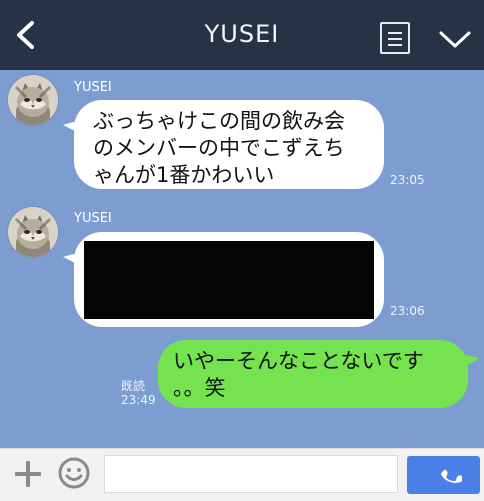  What do you see at coordinates (251, 474) in the screenshot?
I see `message-input` at bounding box center [251, 474].